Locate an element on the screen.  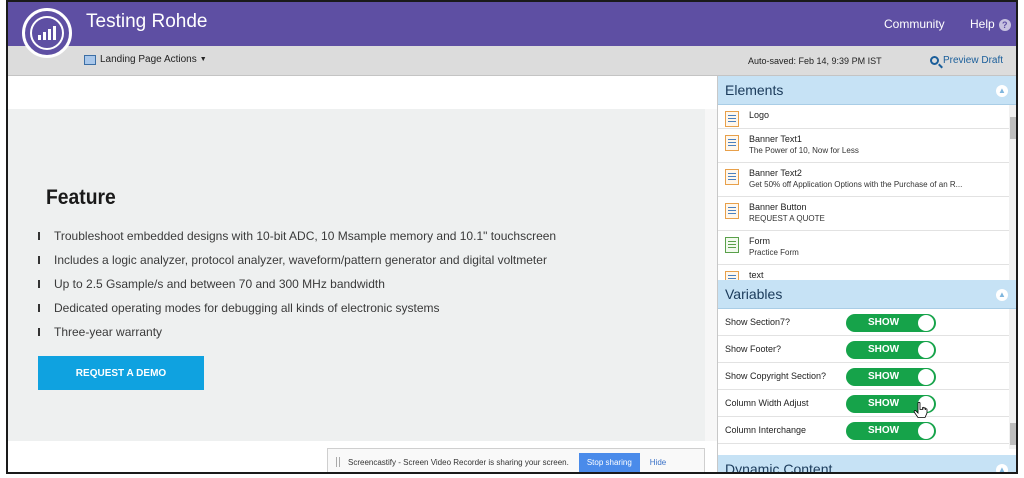
variable-row: Show Section7? SHOW is located at coordinates (863, 322).